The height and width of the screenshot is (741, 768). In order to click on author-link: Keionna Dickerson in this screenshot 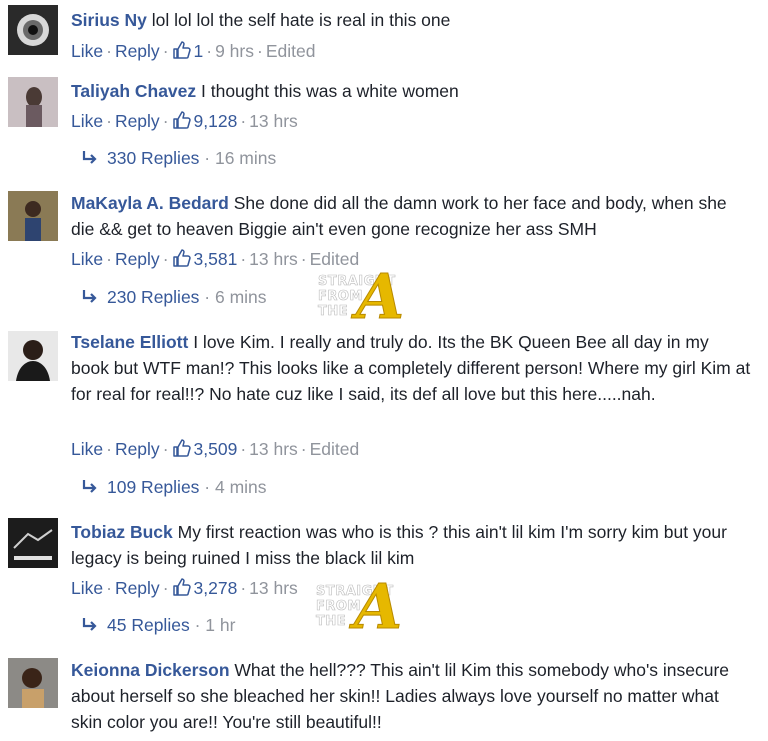, I will do `click(150, 670)`.